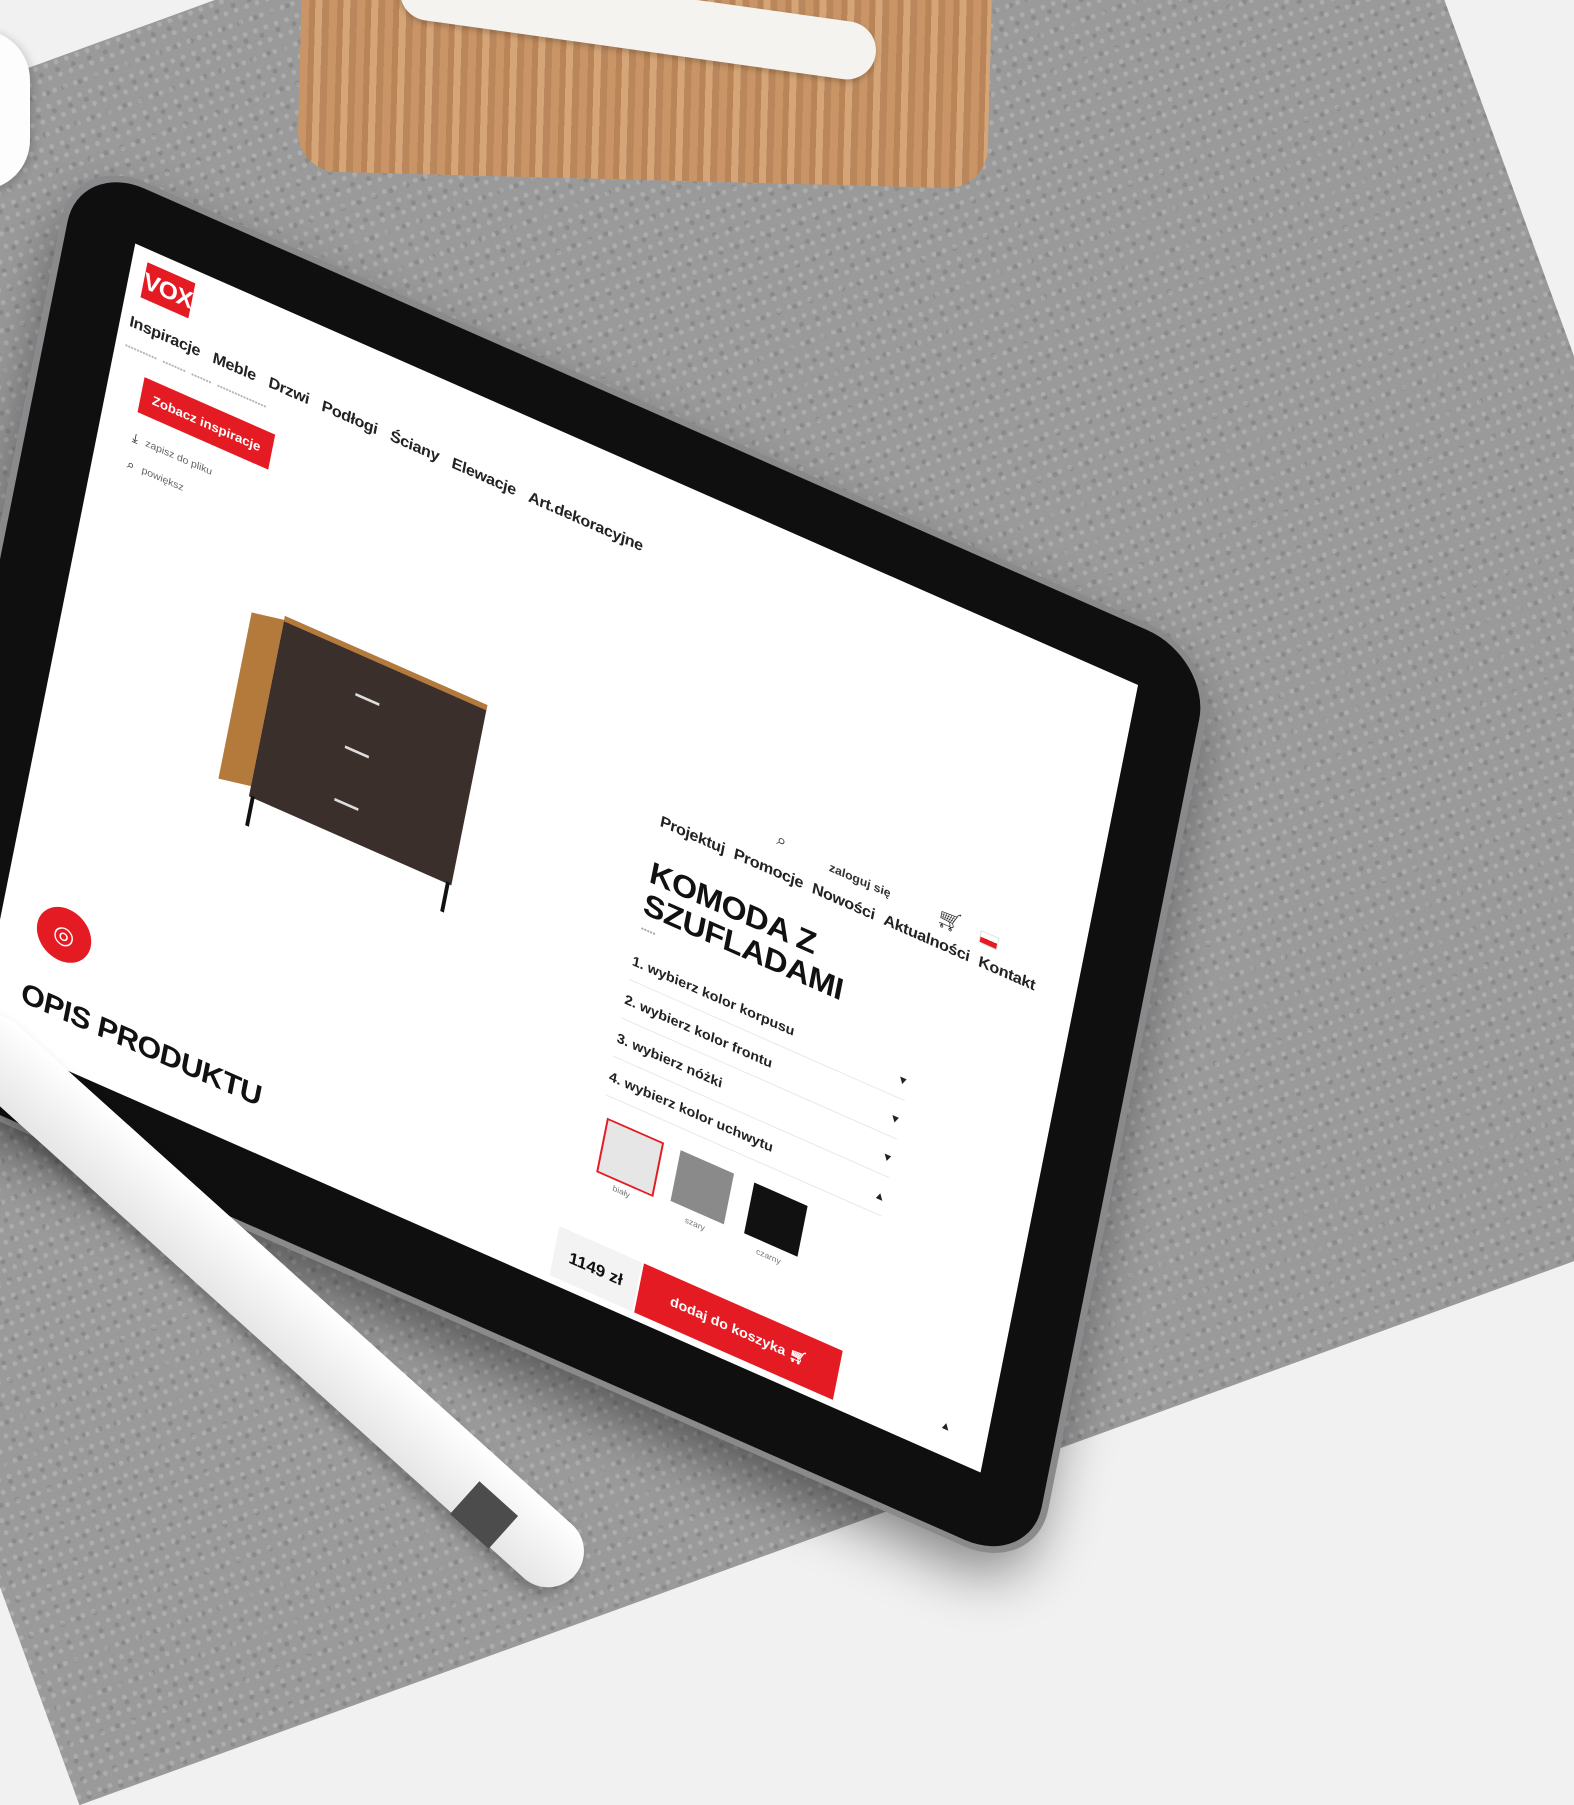  I want to click on caret-up-icon: ▲, so click(880, 1196).